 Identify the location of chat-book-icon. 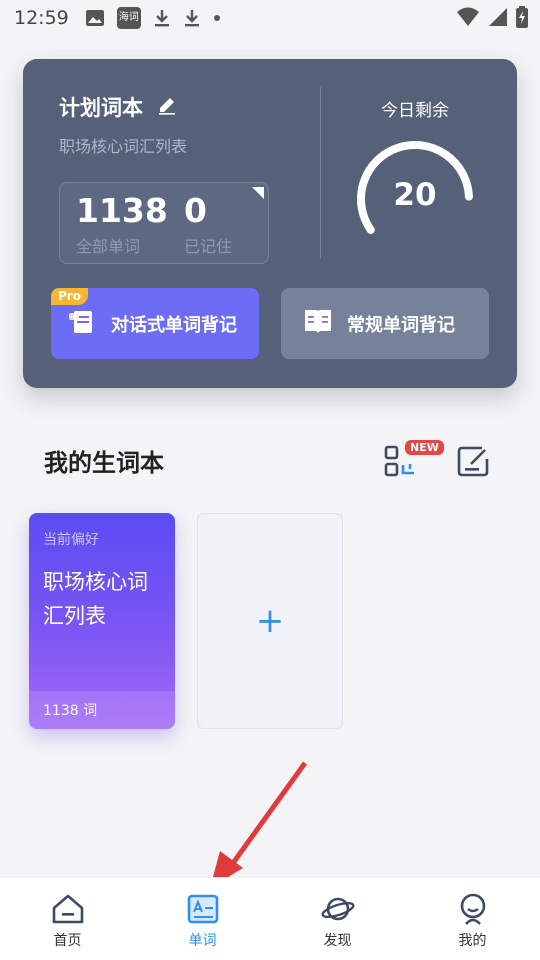
(82, 323).